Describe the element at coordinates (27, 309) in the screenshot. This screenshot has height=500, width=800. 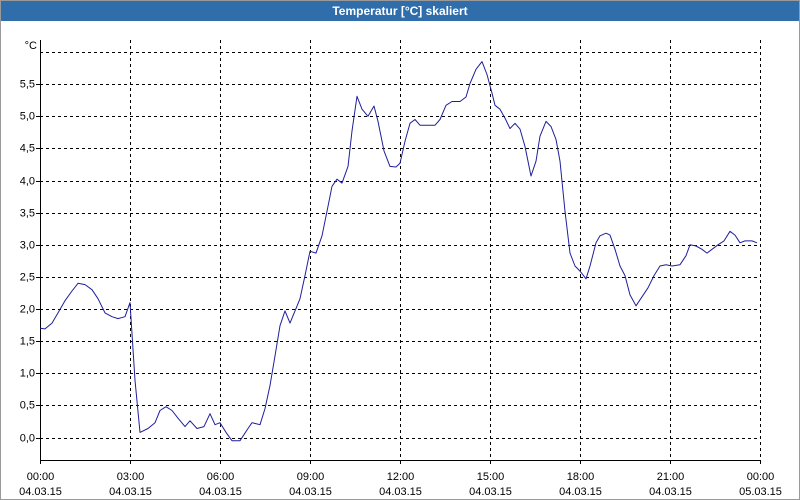
I see `y-tick-label: 2,0` at that location.